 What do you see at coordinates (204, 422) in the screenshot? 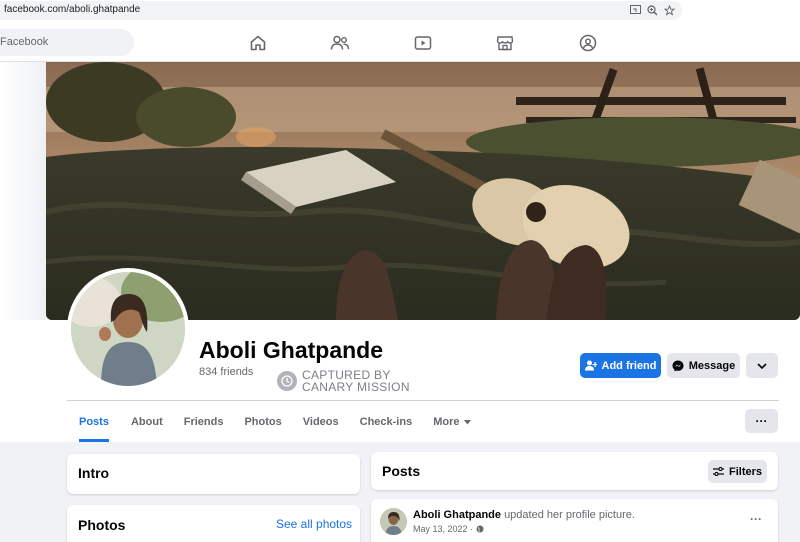
I see `tab-friends: Friends` at bounding box center [204, 422].